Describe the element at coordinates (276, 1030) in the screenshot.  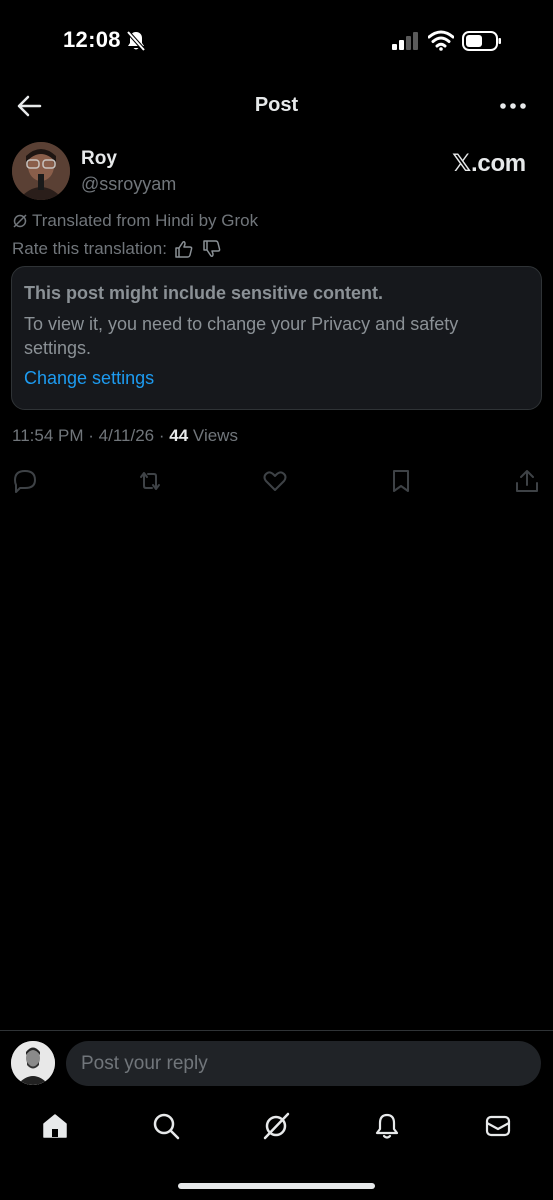
I see `divider` at that location.